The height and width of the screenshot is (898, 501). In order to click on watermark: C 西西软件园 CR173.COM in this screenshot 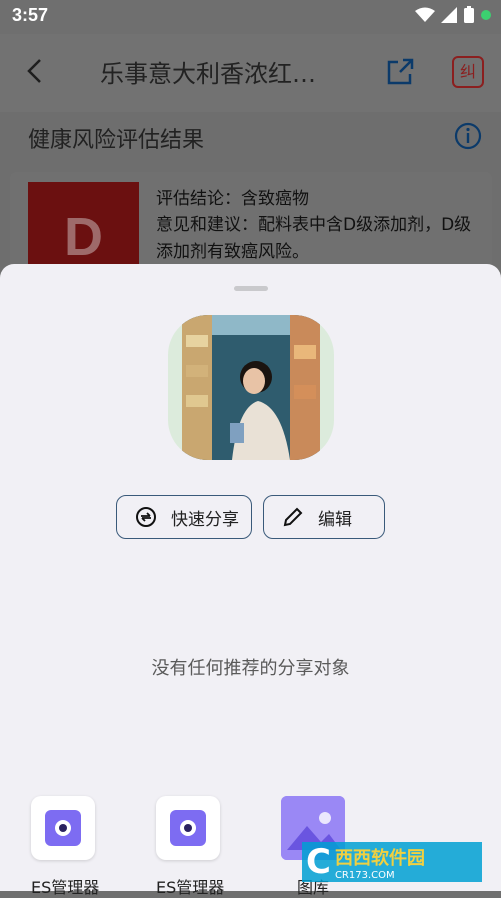, I will do `click(392, 862)`.